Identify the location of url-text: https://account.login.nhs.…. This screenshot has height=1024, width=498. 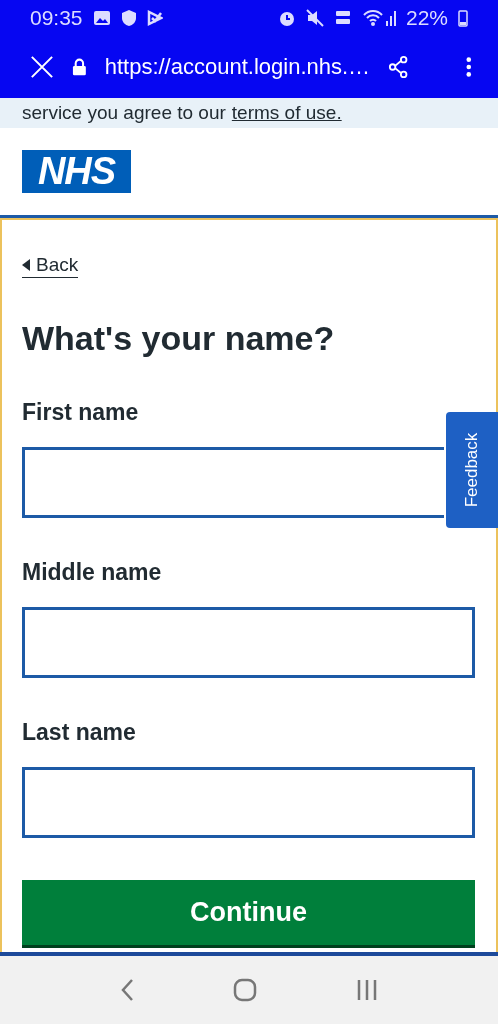
(237, 67).